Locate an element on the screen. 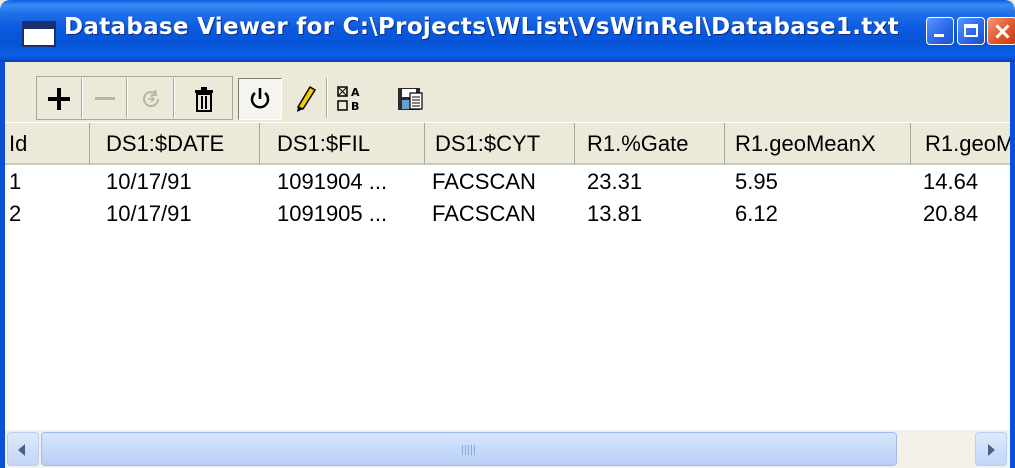  power-icon is located at coordinates (260, 98).